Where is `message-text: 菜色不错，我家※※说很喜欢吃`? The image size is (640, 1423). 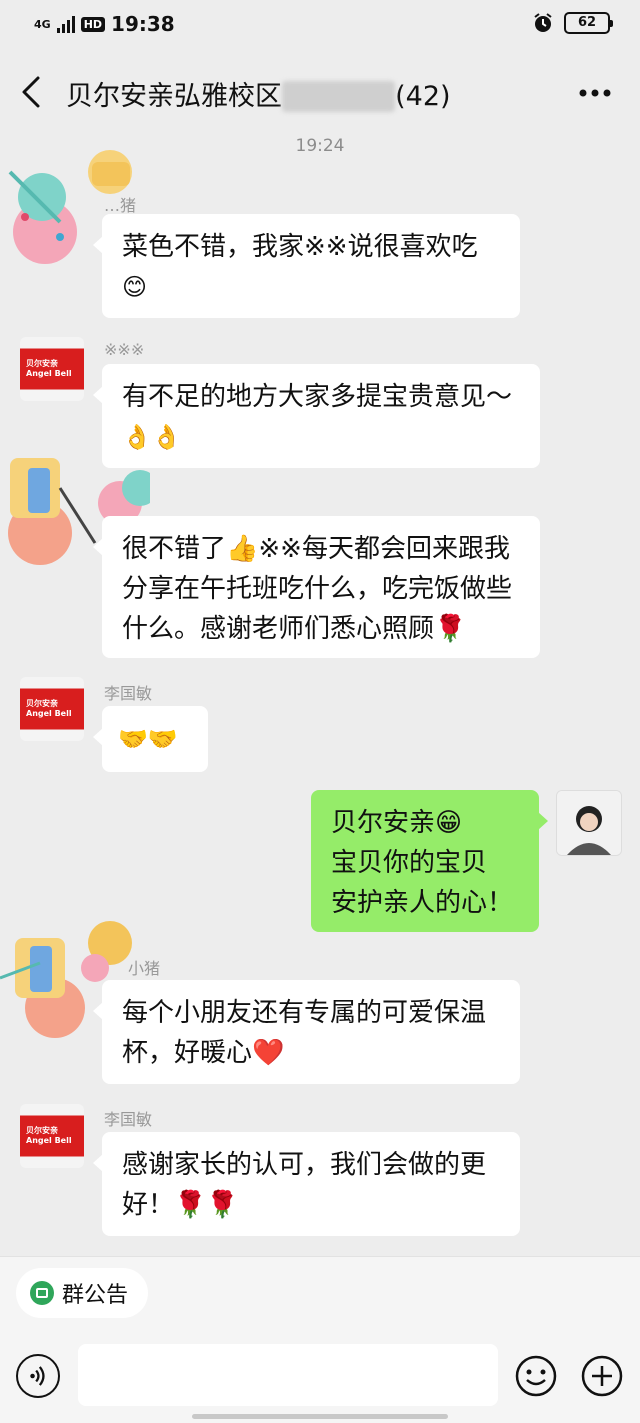 message-text: 菜色不错，我家※※说很喜欢吃 is located at coordinates (300, 247).